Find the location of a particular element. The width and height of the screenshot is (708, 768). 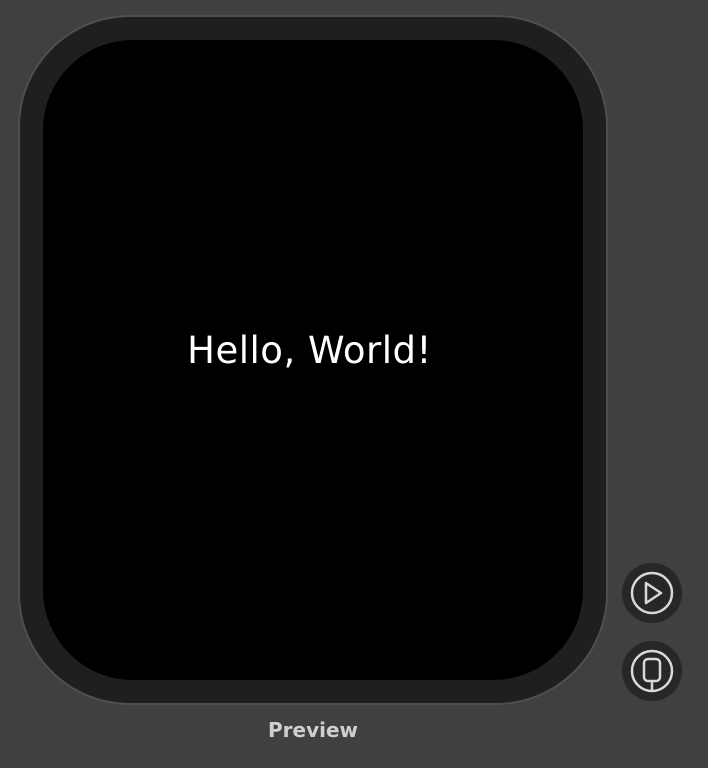

play-circle-icon is located at coordinates (652, 593).